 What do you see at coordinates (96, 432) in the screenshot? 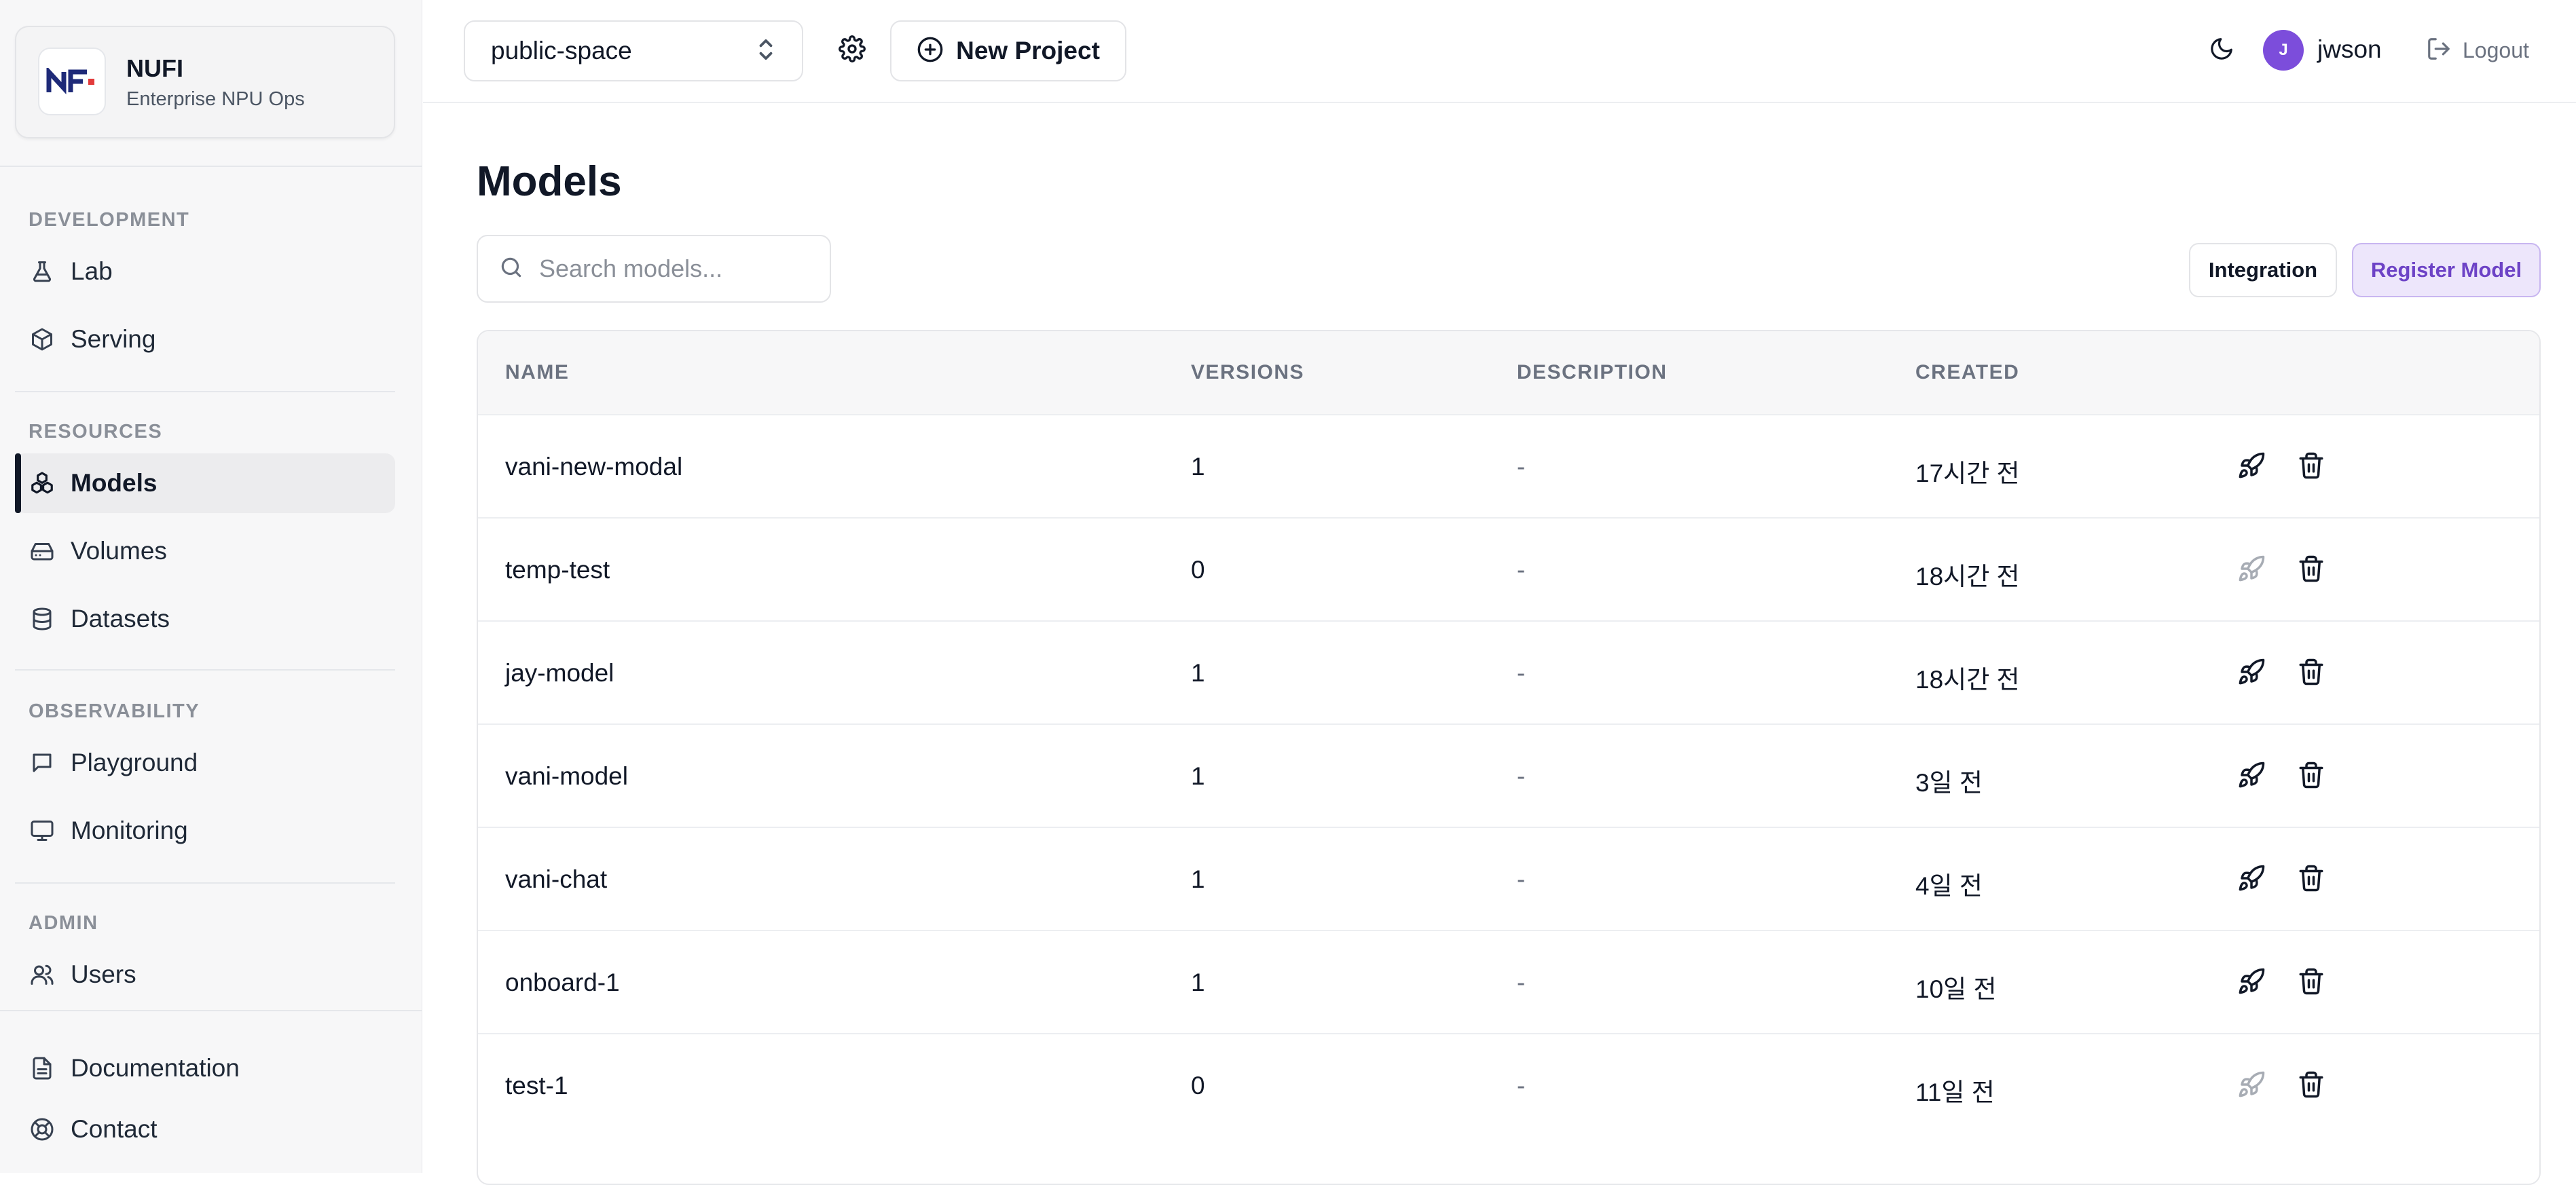
I see `section-label-resources: RESOURCES` at bounding box center [96, 432].